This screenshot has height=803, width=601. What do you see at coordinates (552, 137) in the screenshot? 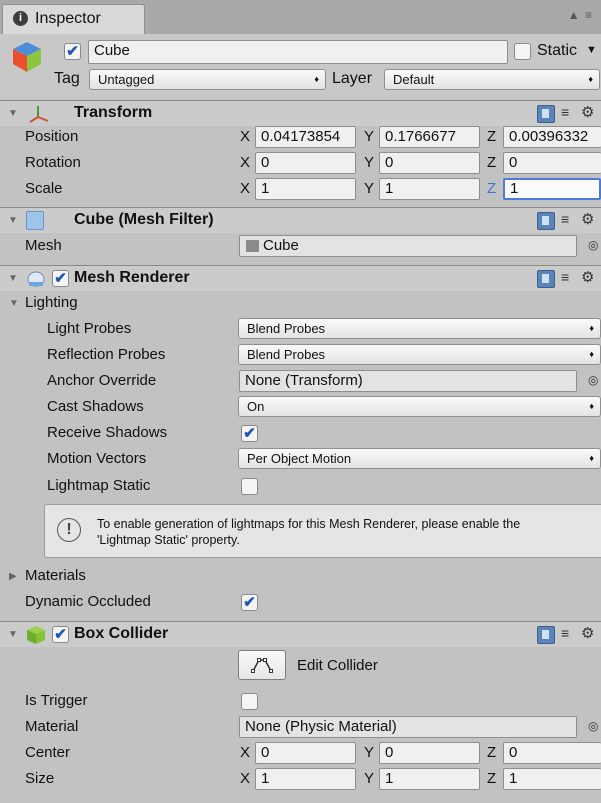
I see `position-z-field: 0.00396332` at bounding box center [552, 137].